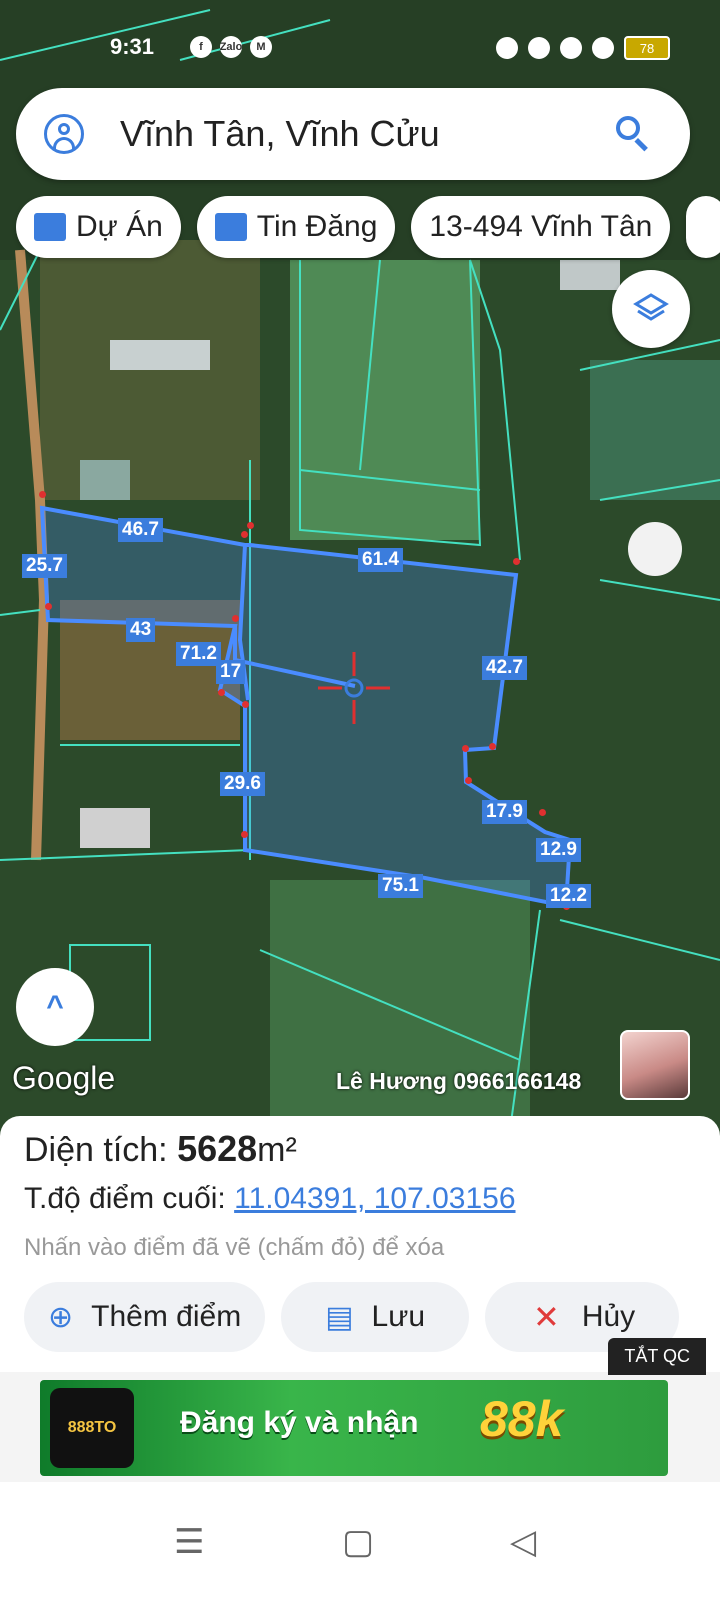  What do you see at coordinates (522, 1419) in the screenshot?
I see `ad-amount: 88k` at bounding box center [522, 1419].